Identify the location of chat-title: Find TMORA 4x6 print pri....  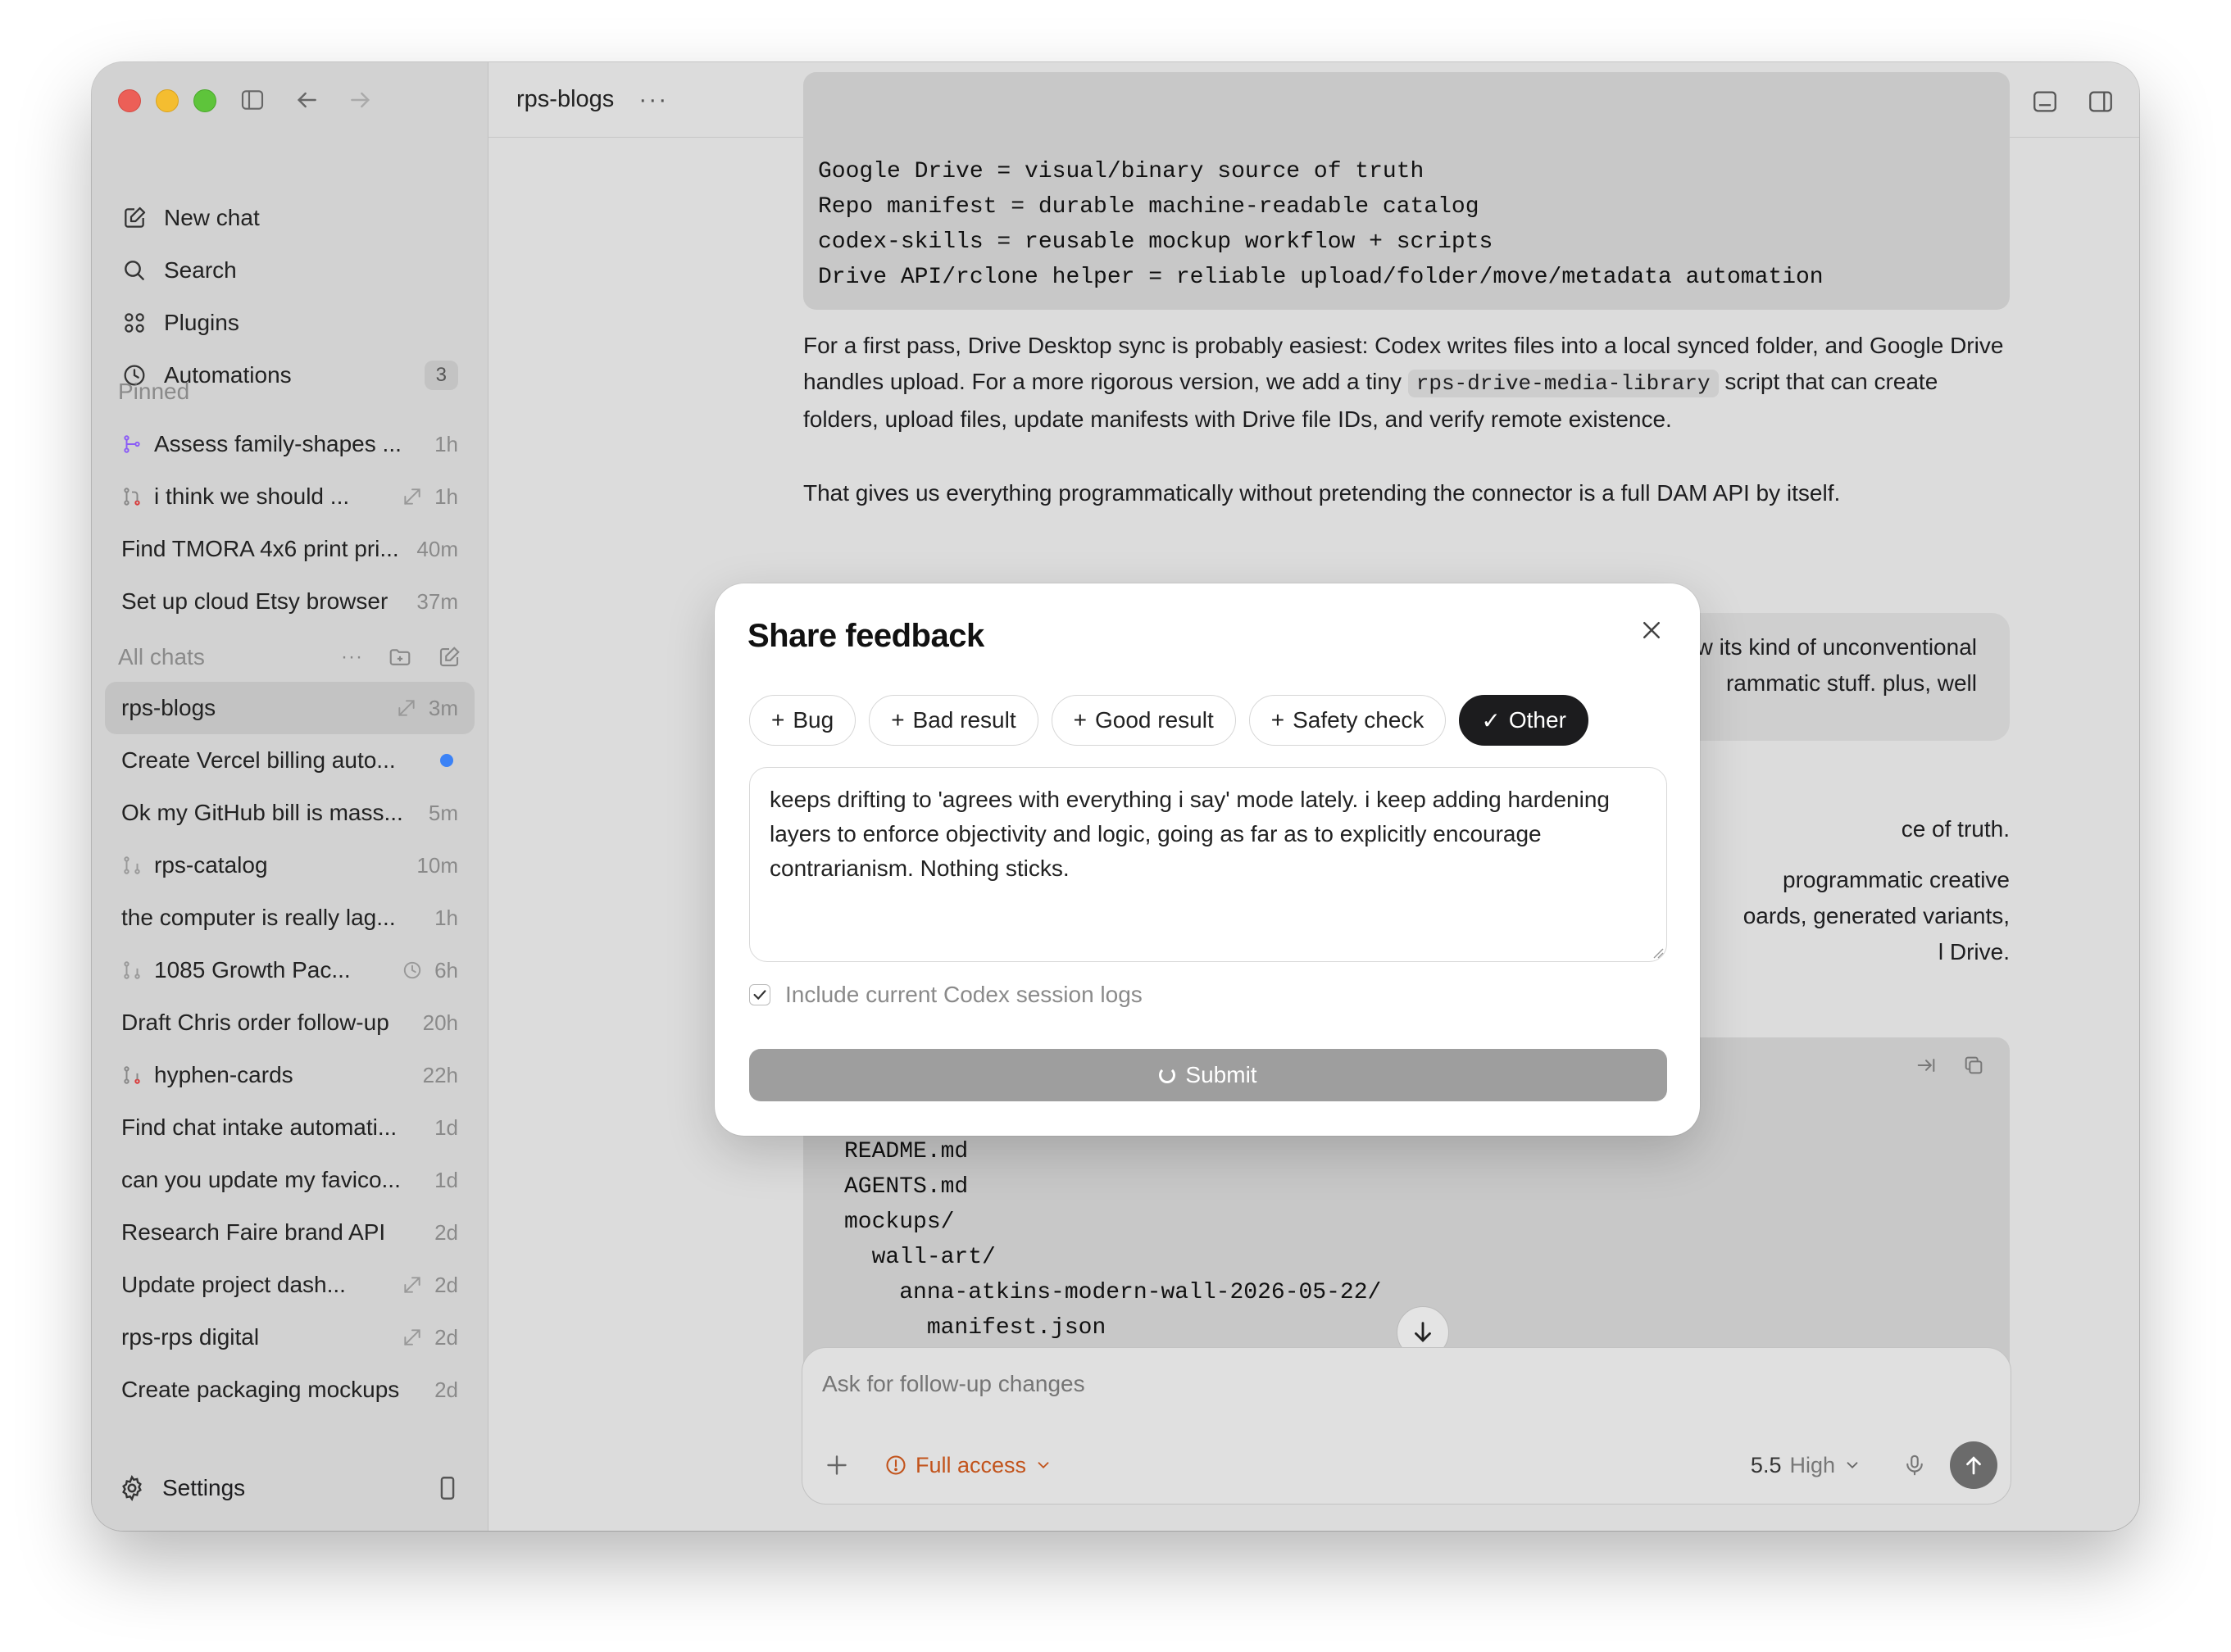
(260, 548).